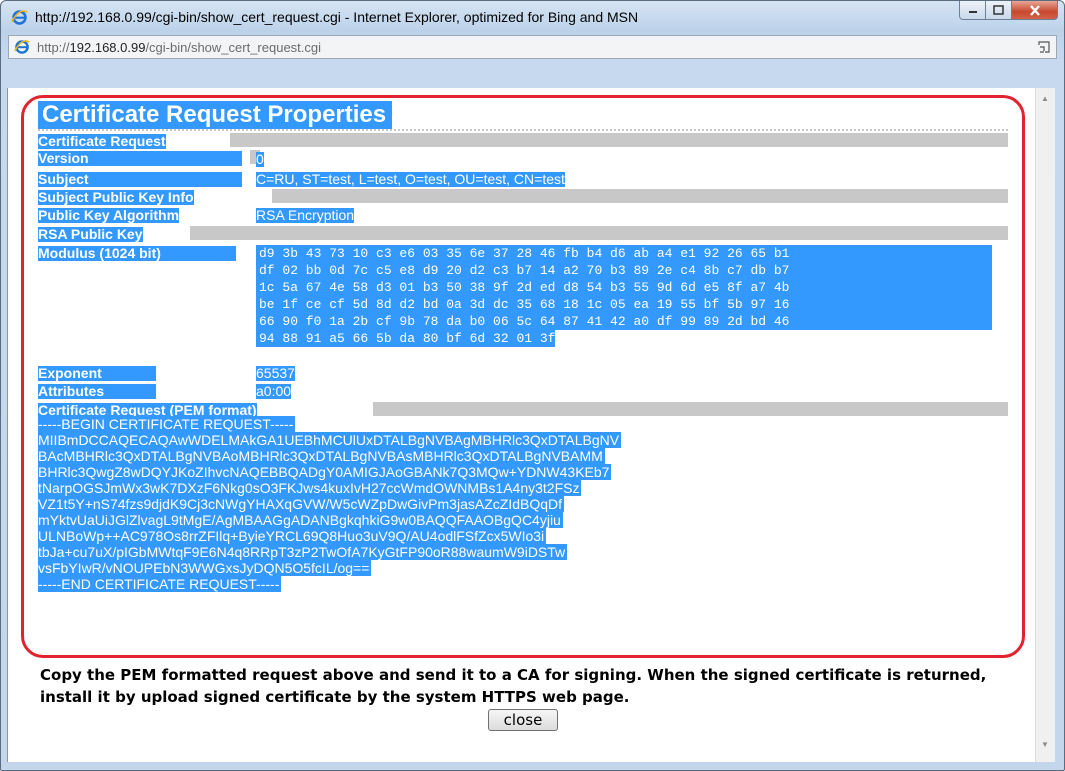  Describe the element at coordinates (305, 215) in the screenshot. I see `value-public-key-algorithm: RSA Encryption` at that location.